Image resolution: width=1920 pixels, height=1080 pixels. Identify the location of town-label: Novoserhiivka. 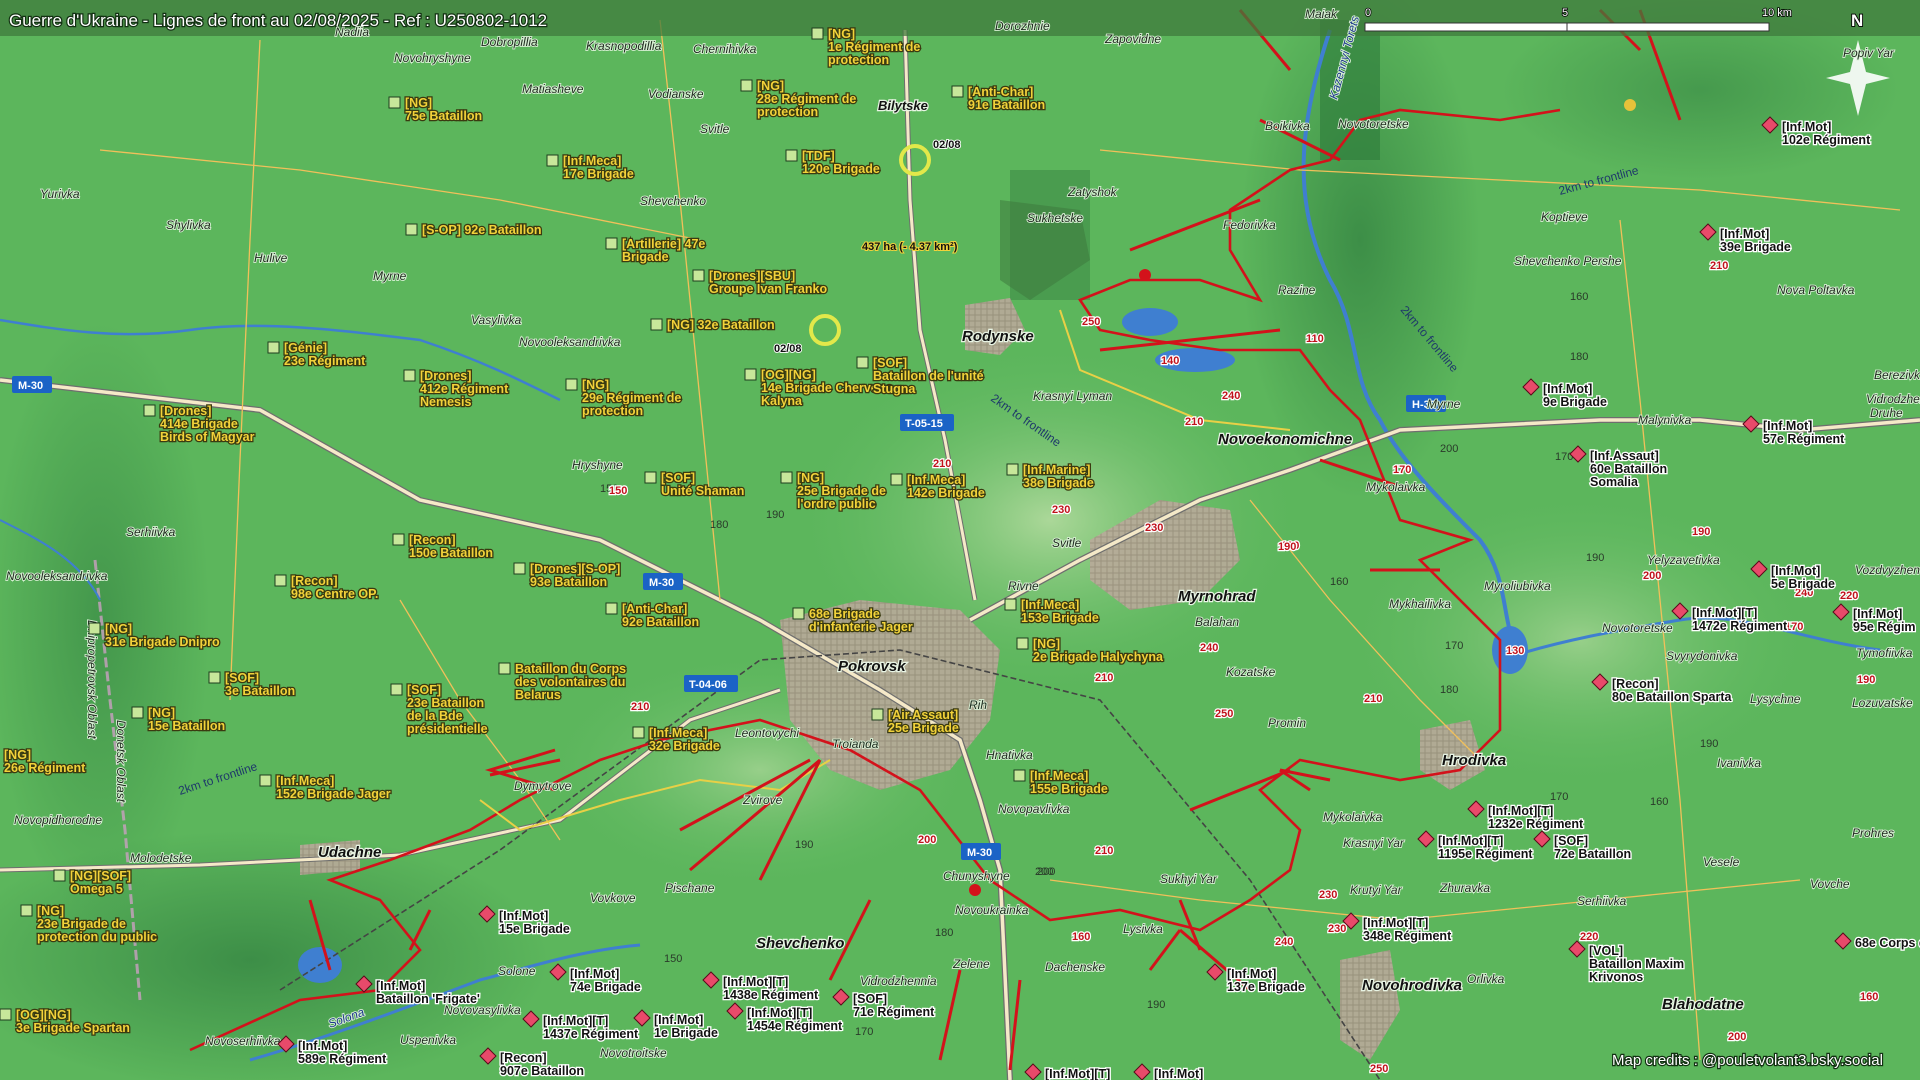
(243, 1041).